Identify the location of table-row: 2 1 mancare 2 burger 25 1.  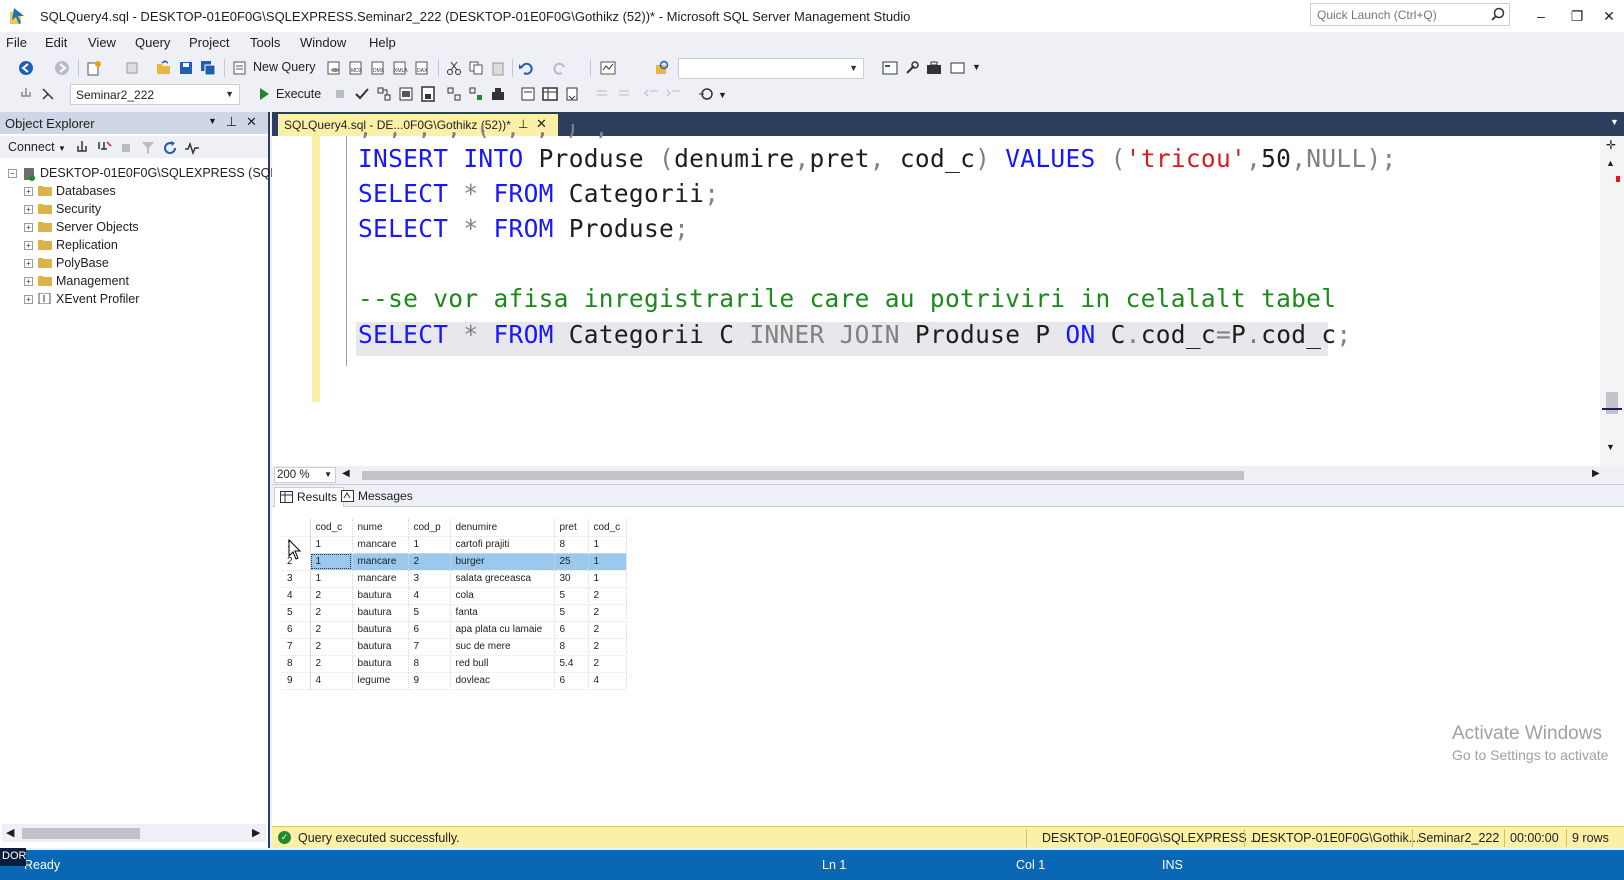
(454, 562).